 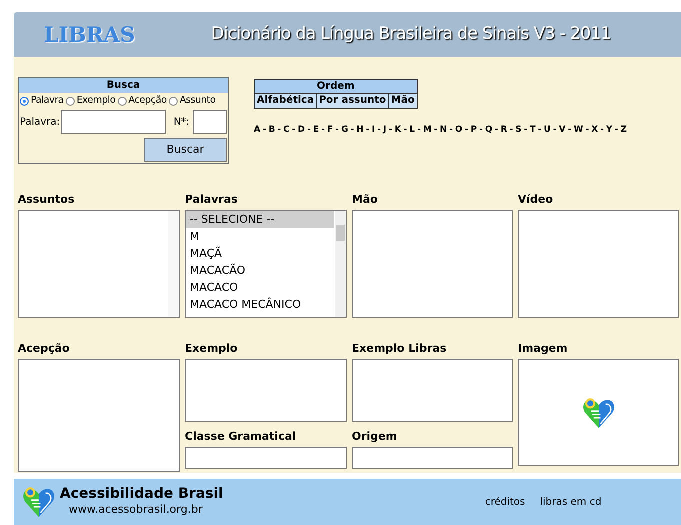 I want to click on panel-label: Palavras, so click(x=211, y=200).